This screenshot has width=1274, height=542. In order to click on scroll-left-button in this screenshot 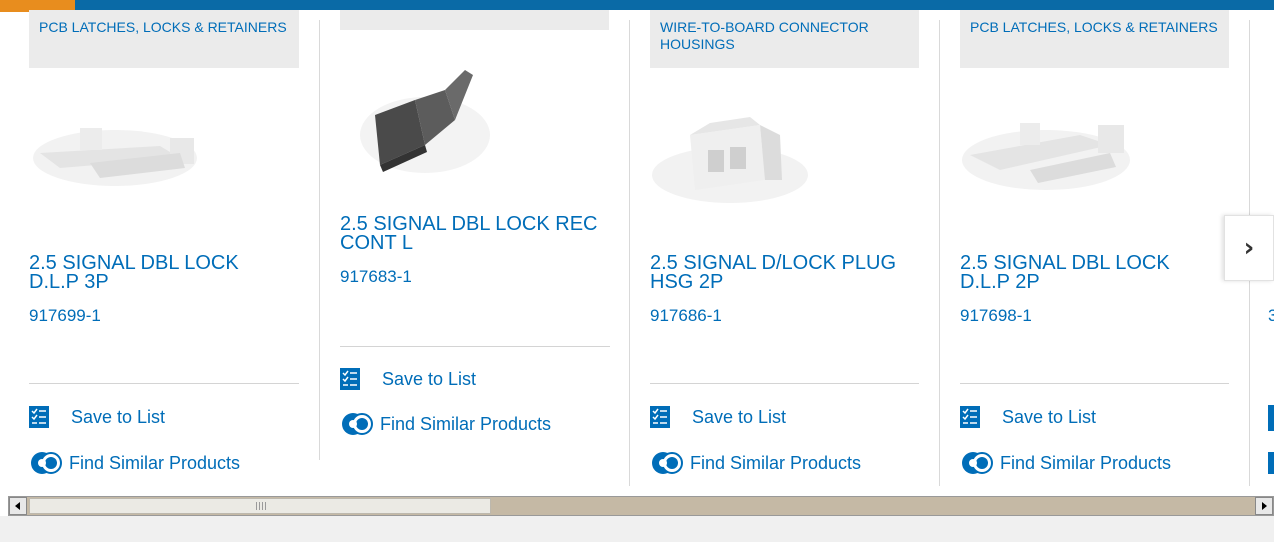, I will do `click(18, 506)`.